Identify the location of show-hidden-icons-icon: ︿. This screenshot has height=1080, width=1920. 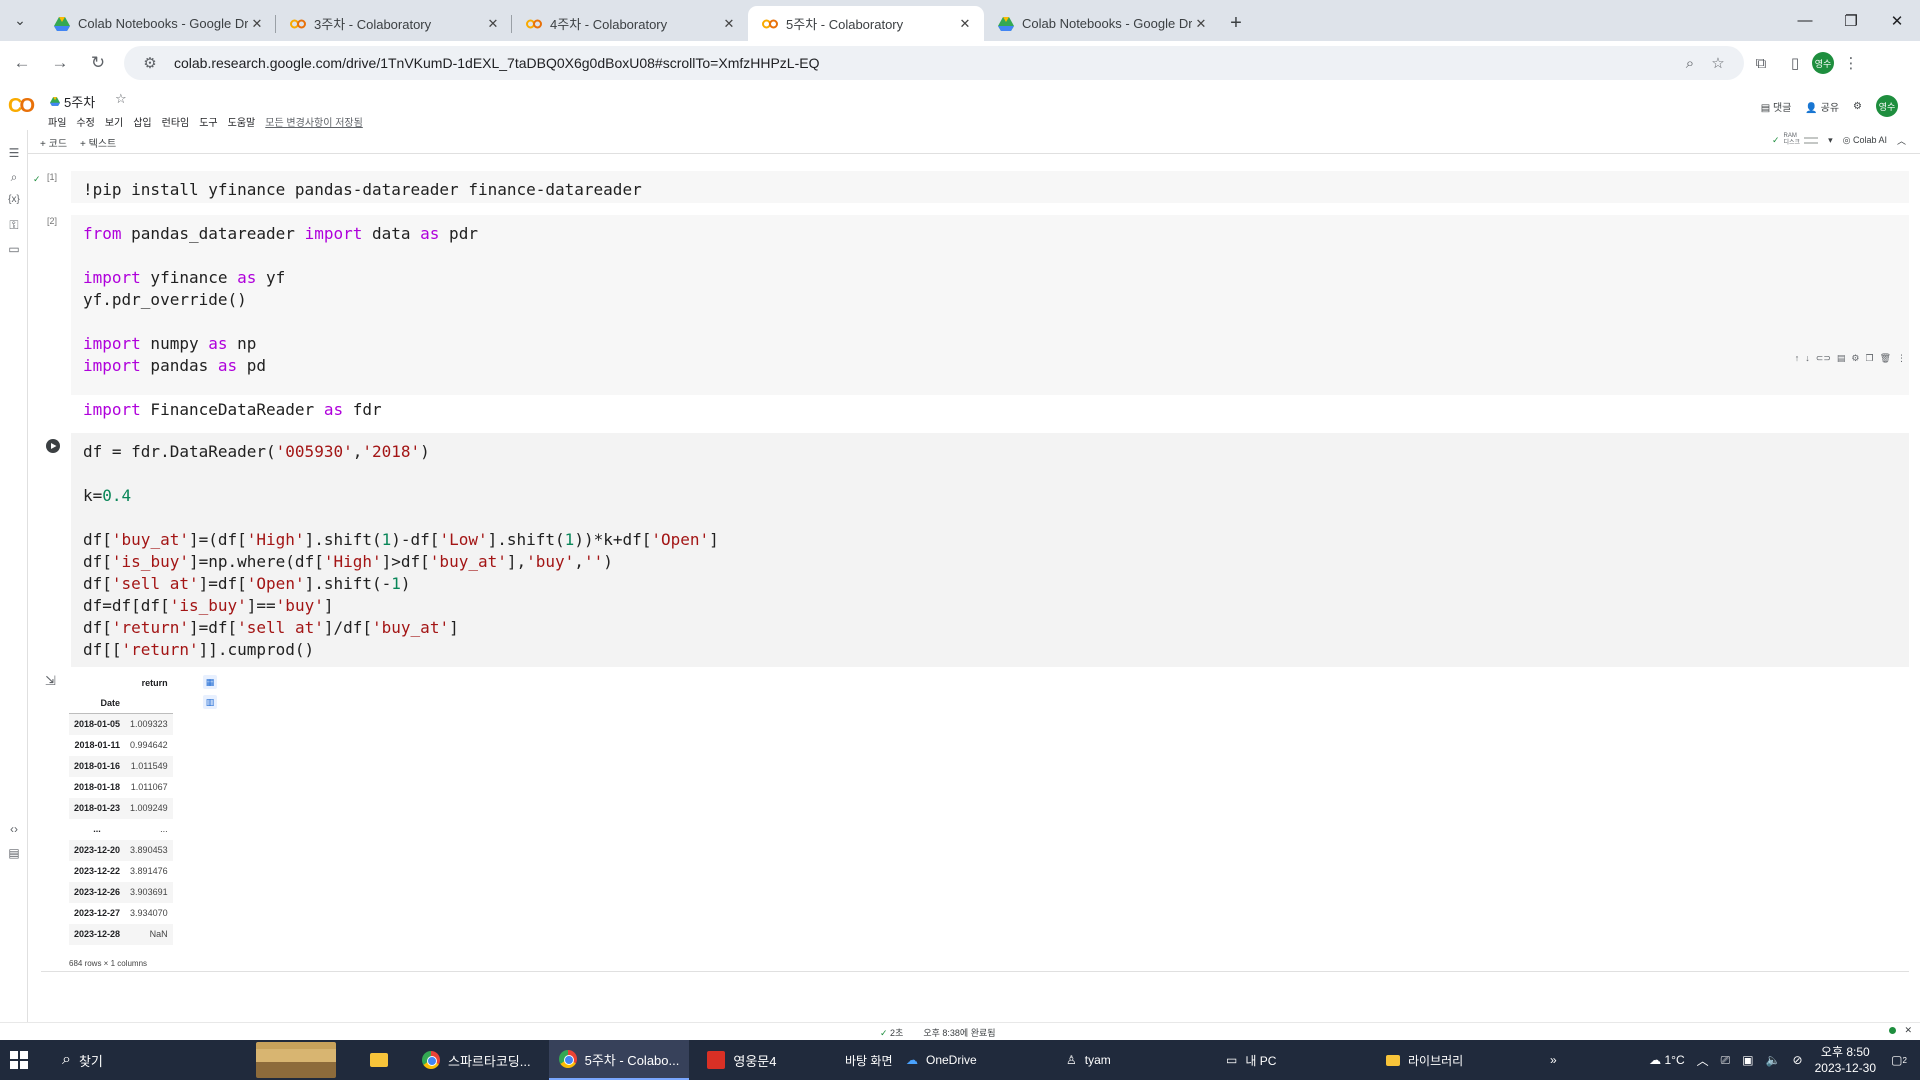
(1703, 1060).